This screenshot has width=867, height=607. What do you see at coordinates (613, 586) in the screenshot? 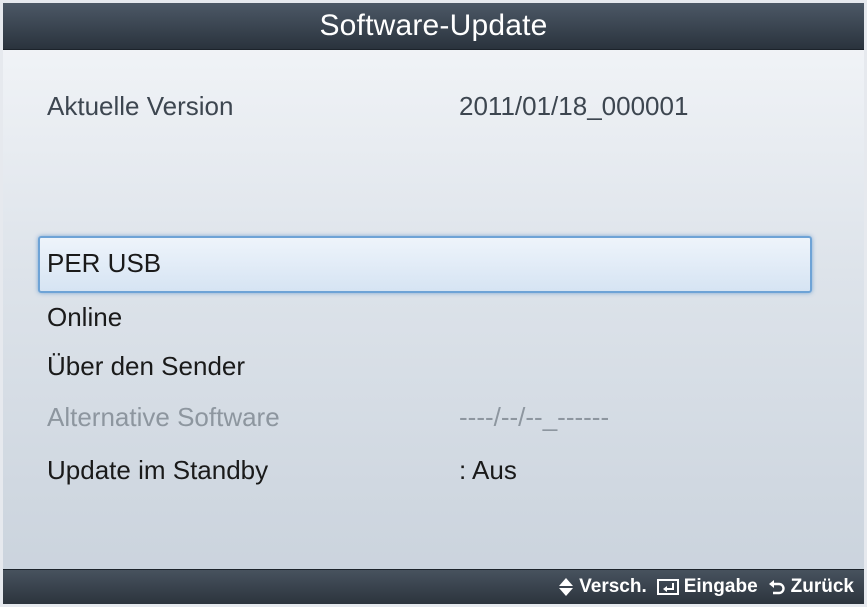
I see `hint-move-label: Versch.` at bounding box center [613, 586].